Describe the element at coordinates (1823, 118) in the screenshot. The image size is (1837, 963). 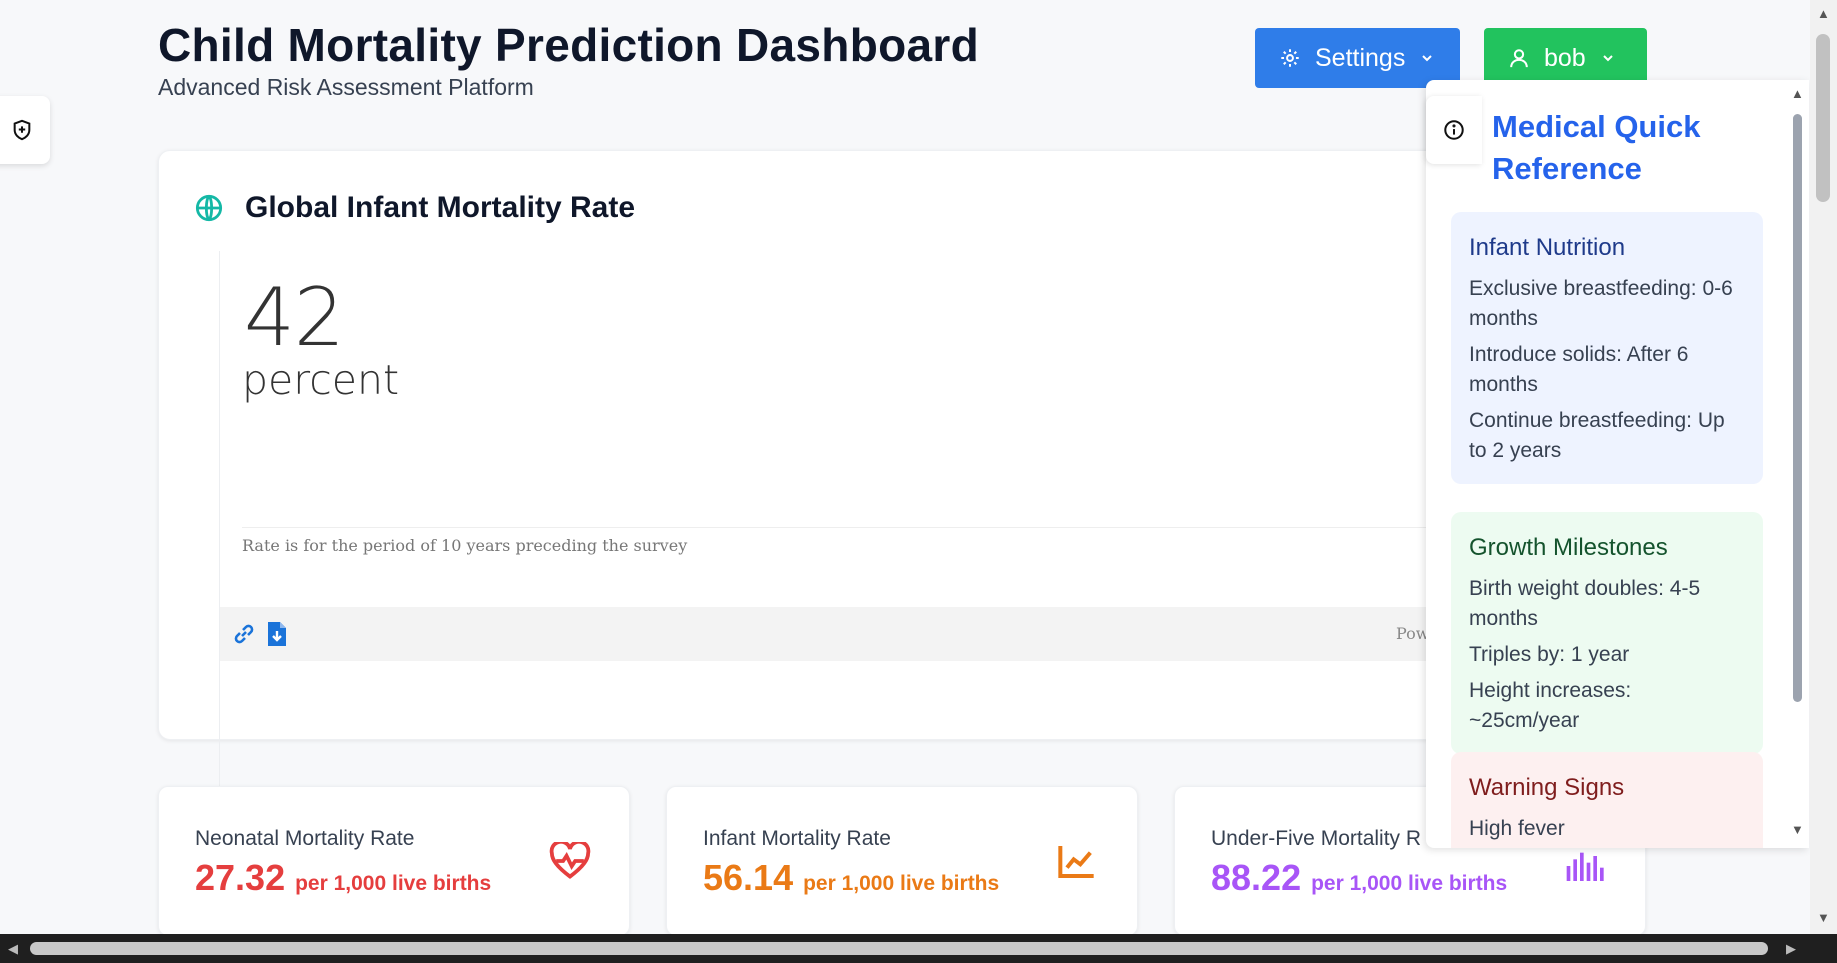
I see `vertical-scroll-thumb` at that location.